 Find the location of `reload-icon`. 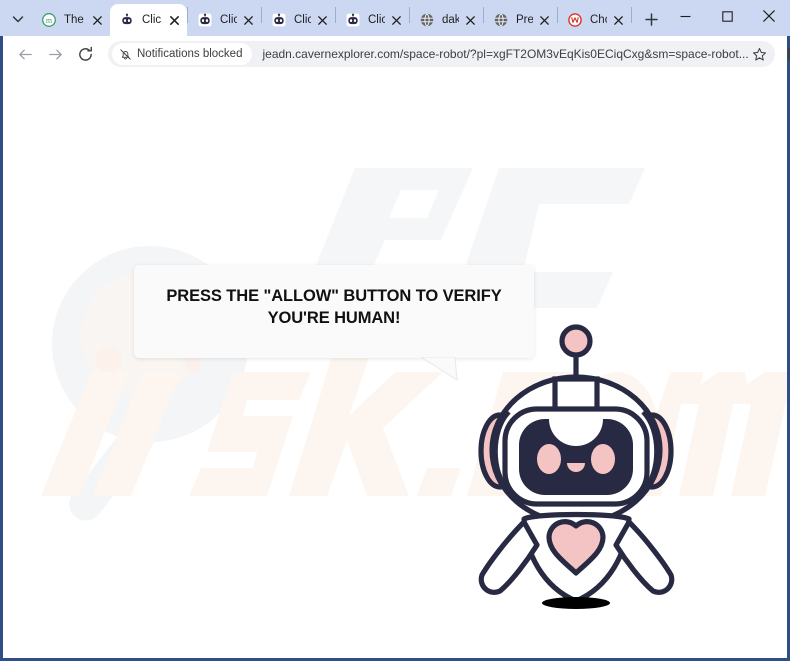

reload-icon is located at coordinates (85, 53).